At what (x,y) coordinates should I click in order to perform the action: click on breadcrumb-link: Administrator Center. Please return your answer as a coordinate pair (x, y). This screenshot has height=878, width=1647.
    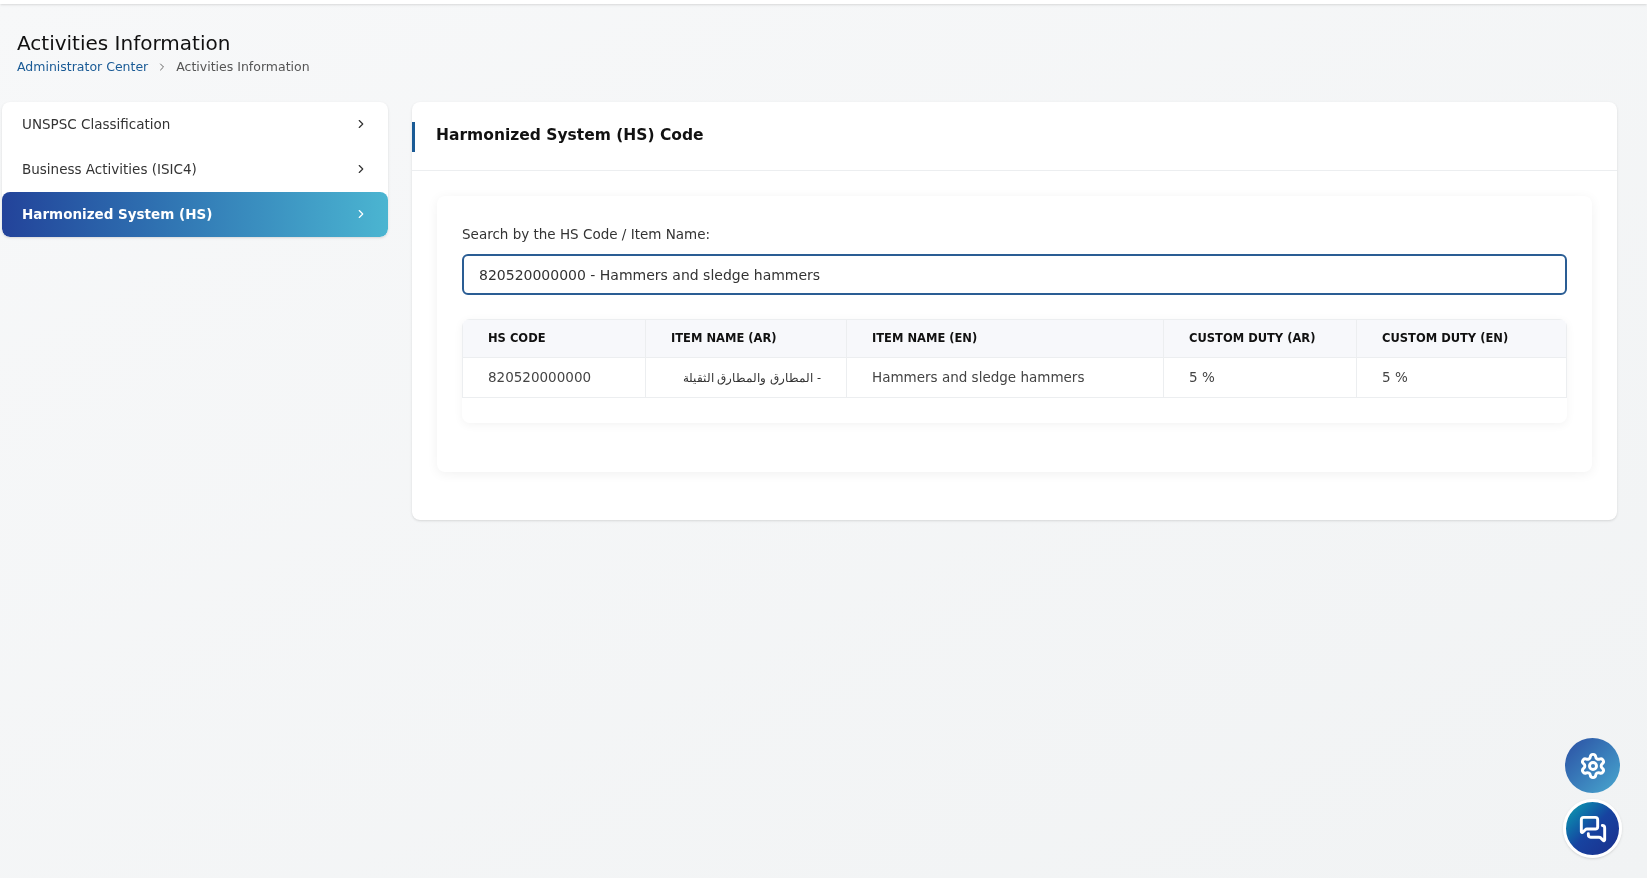
    Looking at the image, I should click on (83, 67).